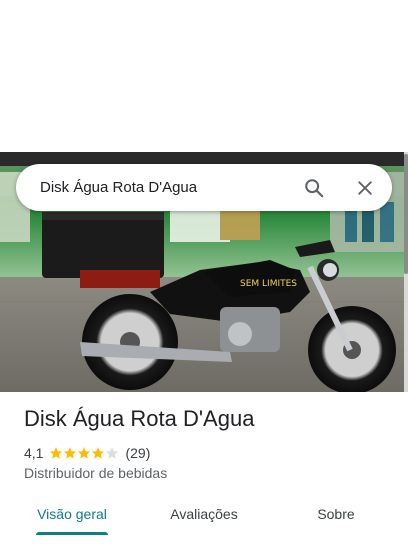 The height and width of the screenshot is (544, 408). I want to click on tab-about: Sobre, so click(336, 514).